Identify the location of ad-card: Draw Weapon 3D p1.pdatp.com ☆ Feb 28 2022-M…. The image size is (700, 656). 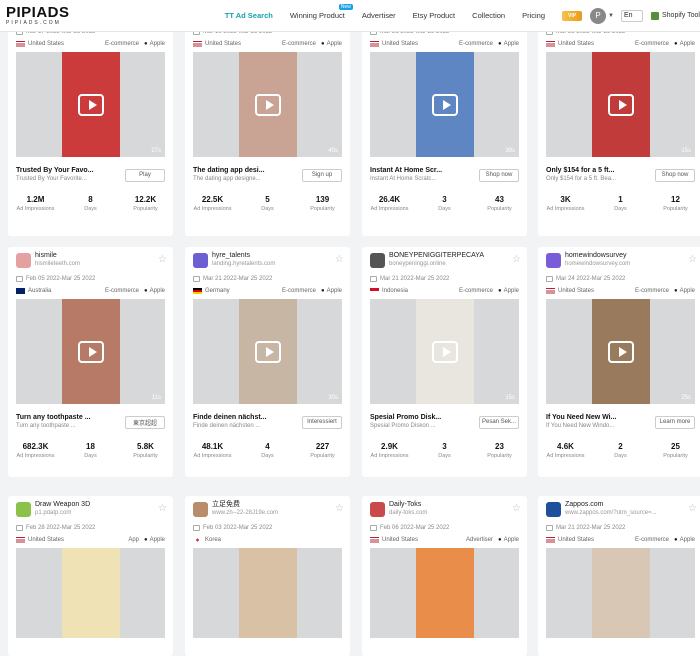
(90, 576).